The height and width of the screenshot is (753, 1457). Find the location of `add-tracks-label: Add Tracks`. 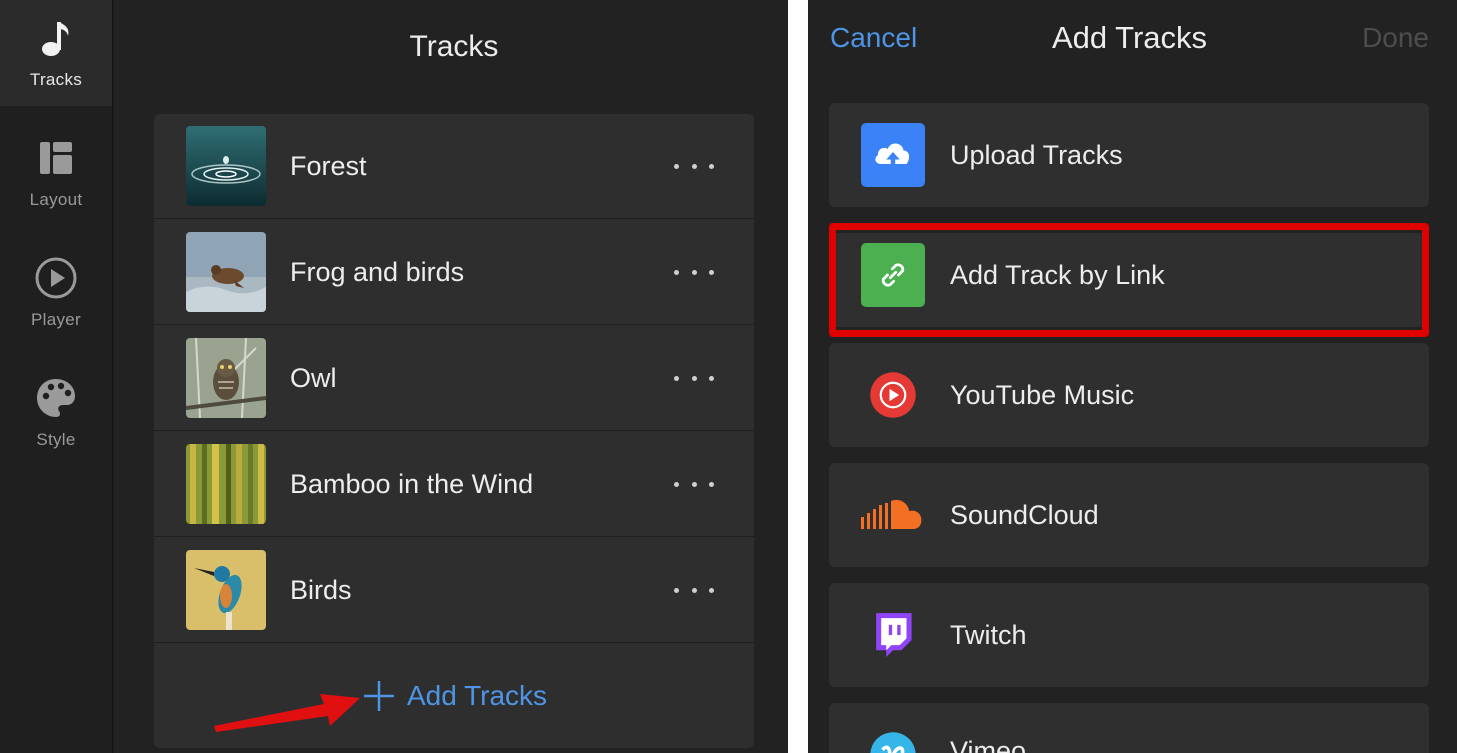

add-tracks-label: Add Tracks is located at coordinates (477, 695).